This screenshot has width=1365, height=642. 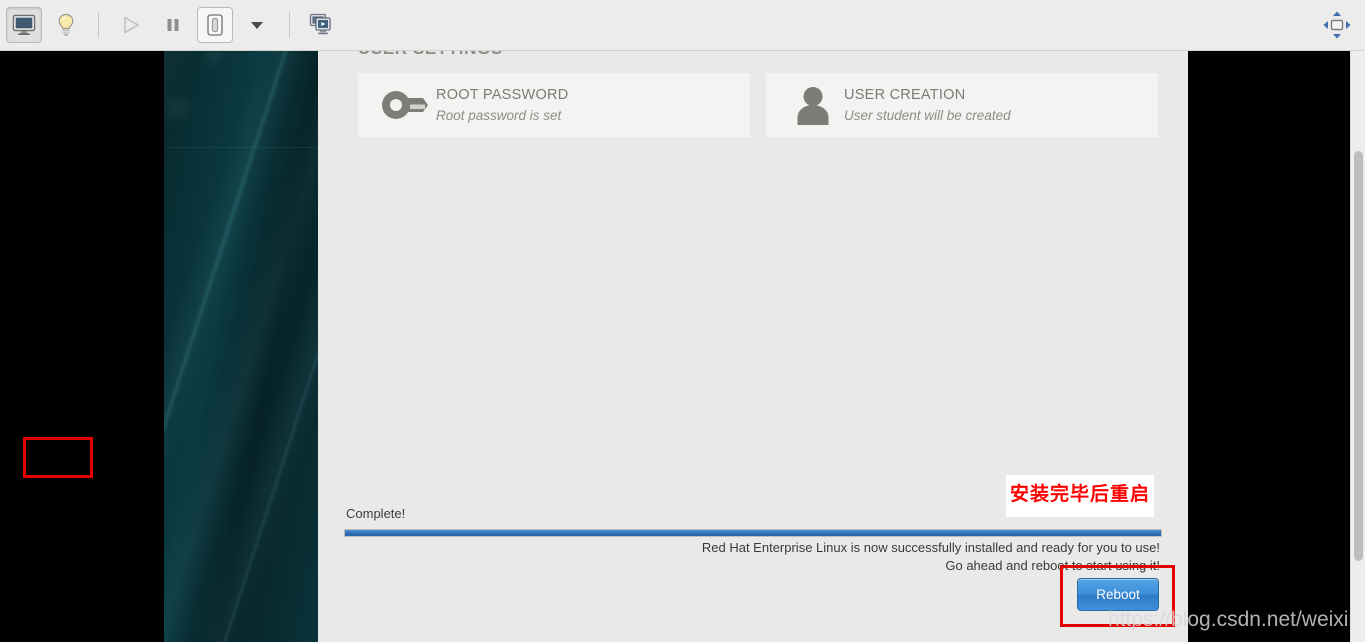 What do you see at coordinates (1236, 619) in the screenshot?
I see `watermark-text: https://blog.csdn.net/weixin_45775963` at bounding box center [1236, 619].